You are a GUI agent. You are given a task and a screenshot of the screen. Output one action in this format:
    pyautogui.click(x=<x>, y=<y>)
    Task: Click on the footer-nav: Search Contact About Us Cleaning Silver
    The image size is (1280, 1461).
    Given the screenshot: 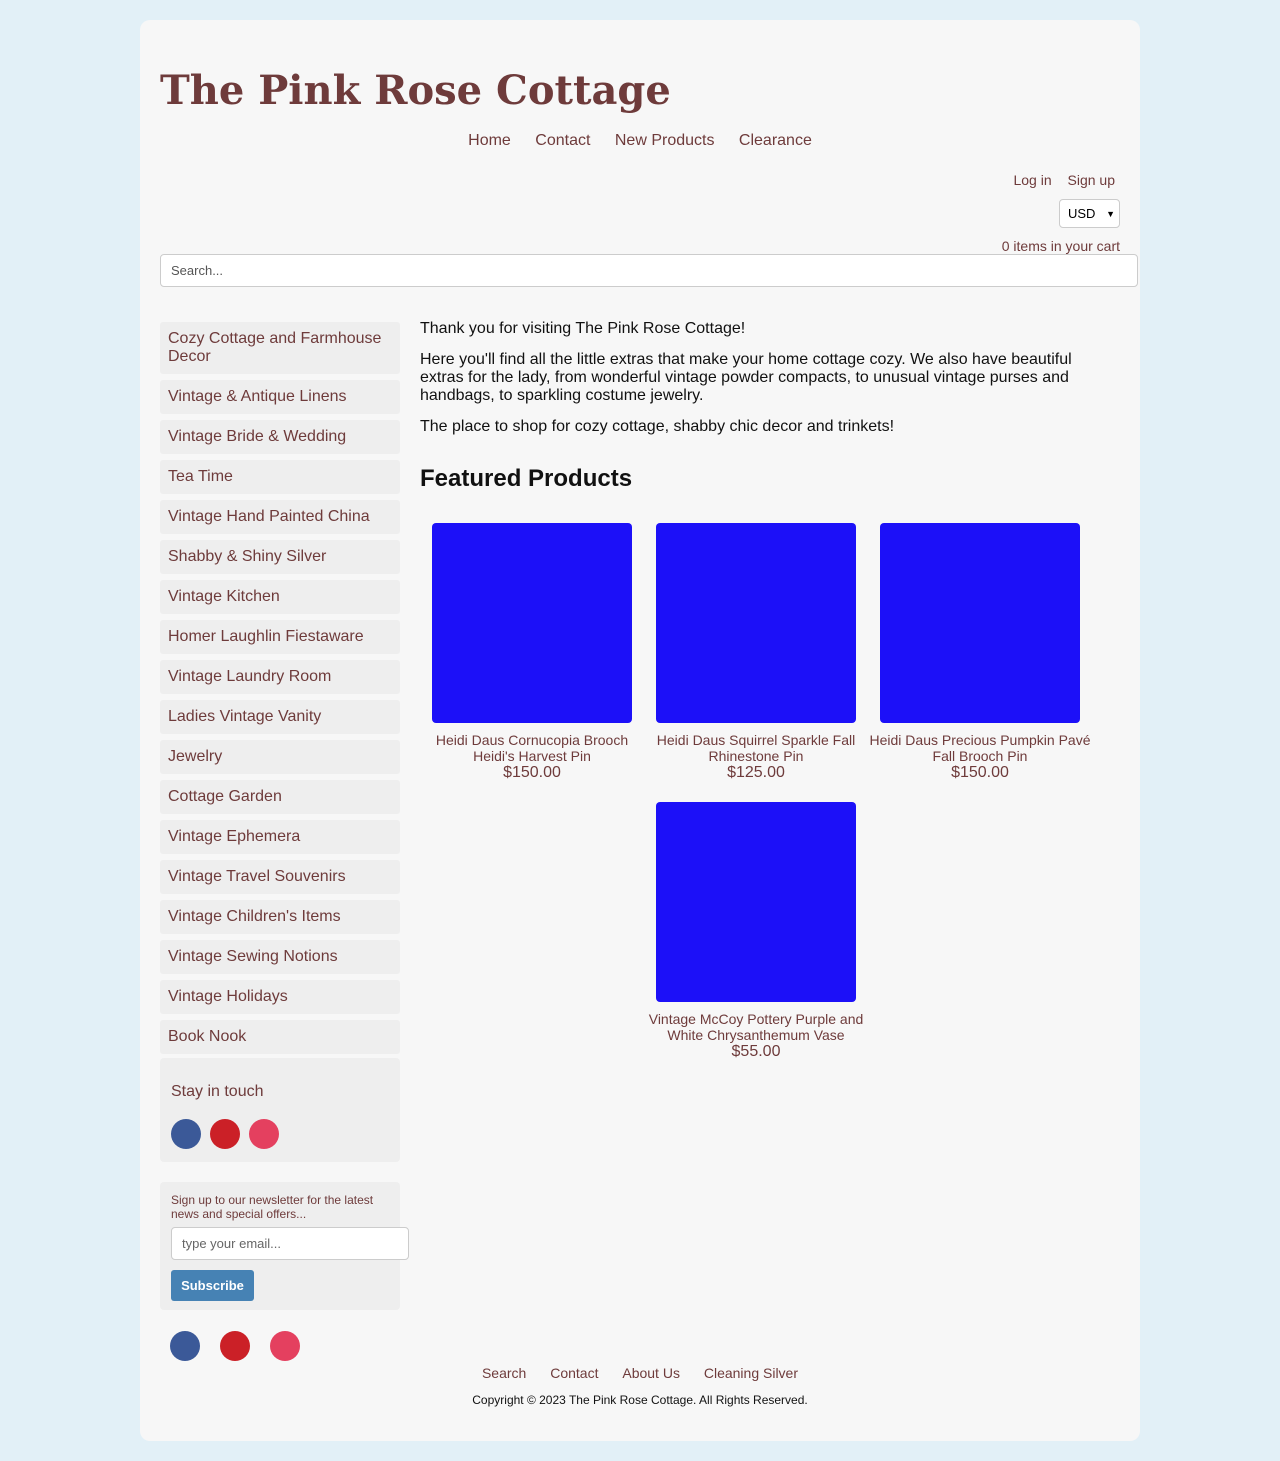 What is the action you would take?
    pyautogui.click(x=640, y=1373)
    